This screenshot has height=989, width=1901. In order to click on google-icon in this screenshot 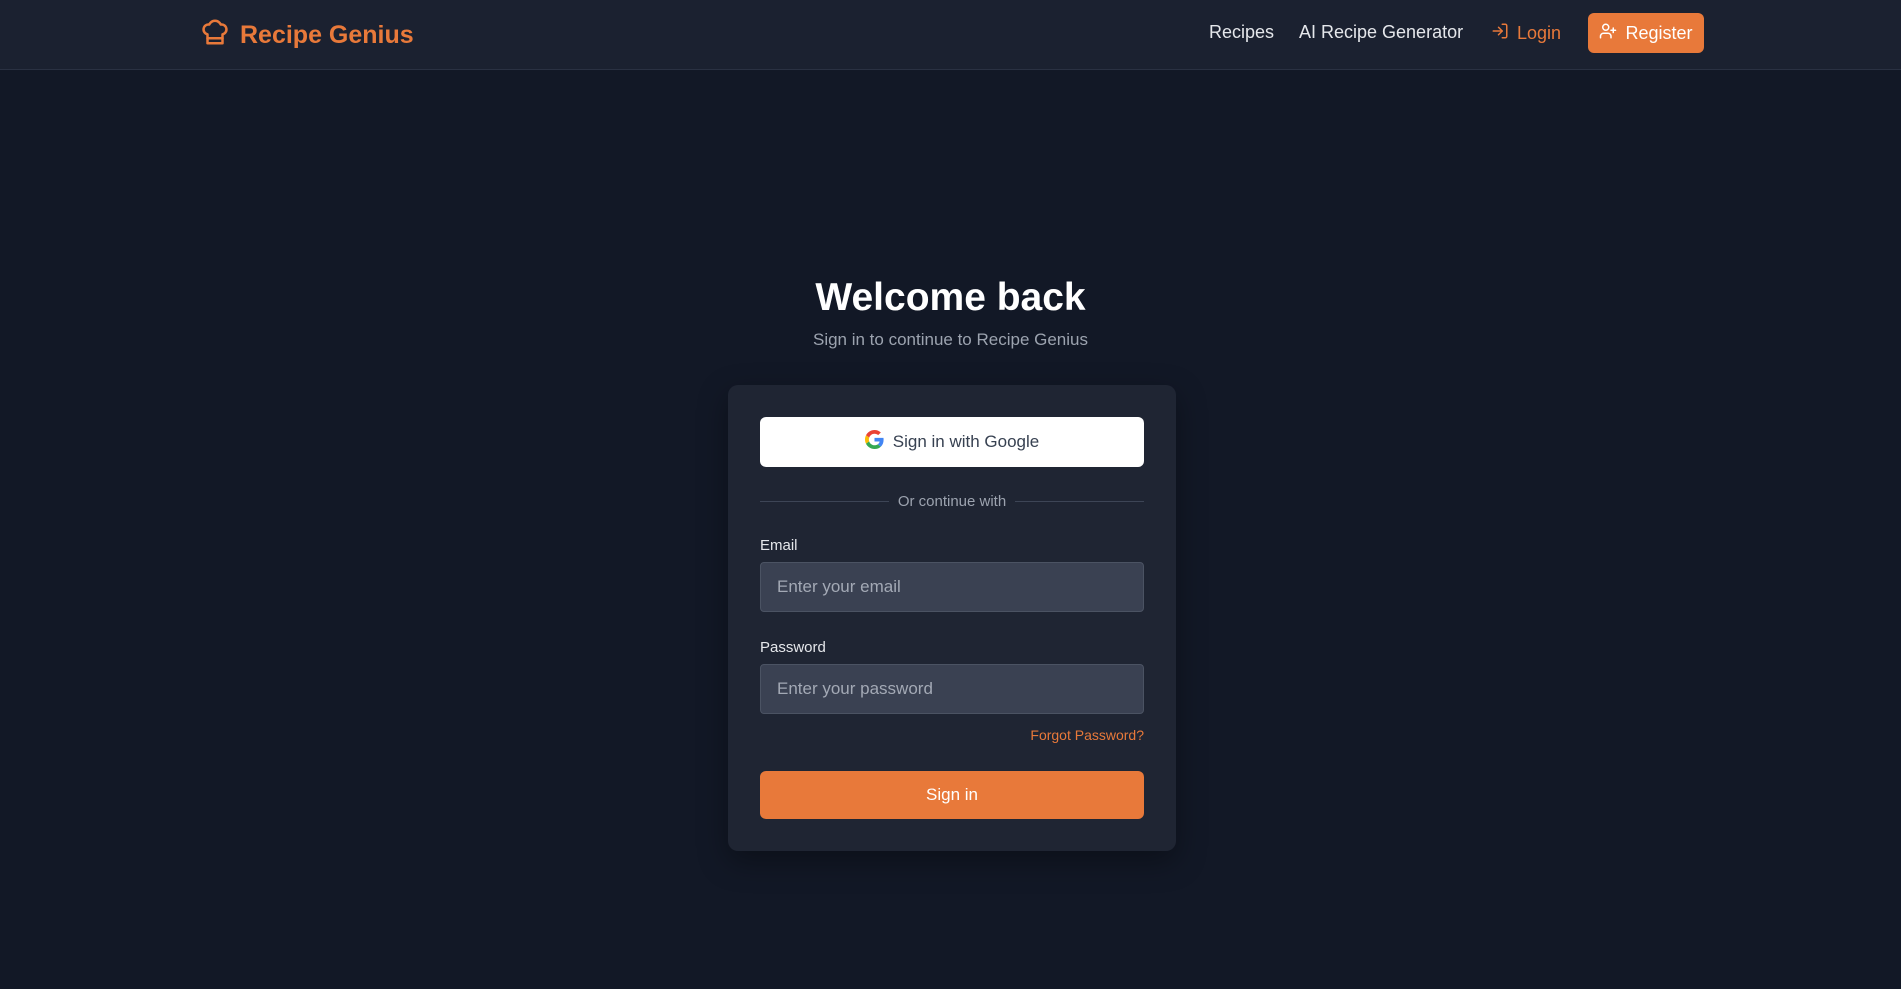, I will do `click(874, 442)`.